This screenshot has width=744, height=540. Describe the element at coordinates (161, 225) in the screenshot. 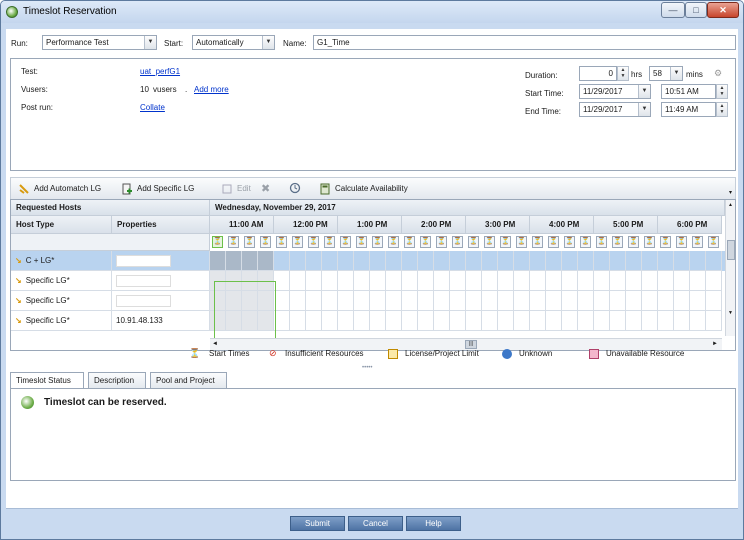

I see `properties-header: Properties` at that location.